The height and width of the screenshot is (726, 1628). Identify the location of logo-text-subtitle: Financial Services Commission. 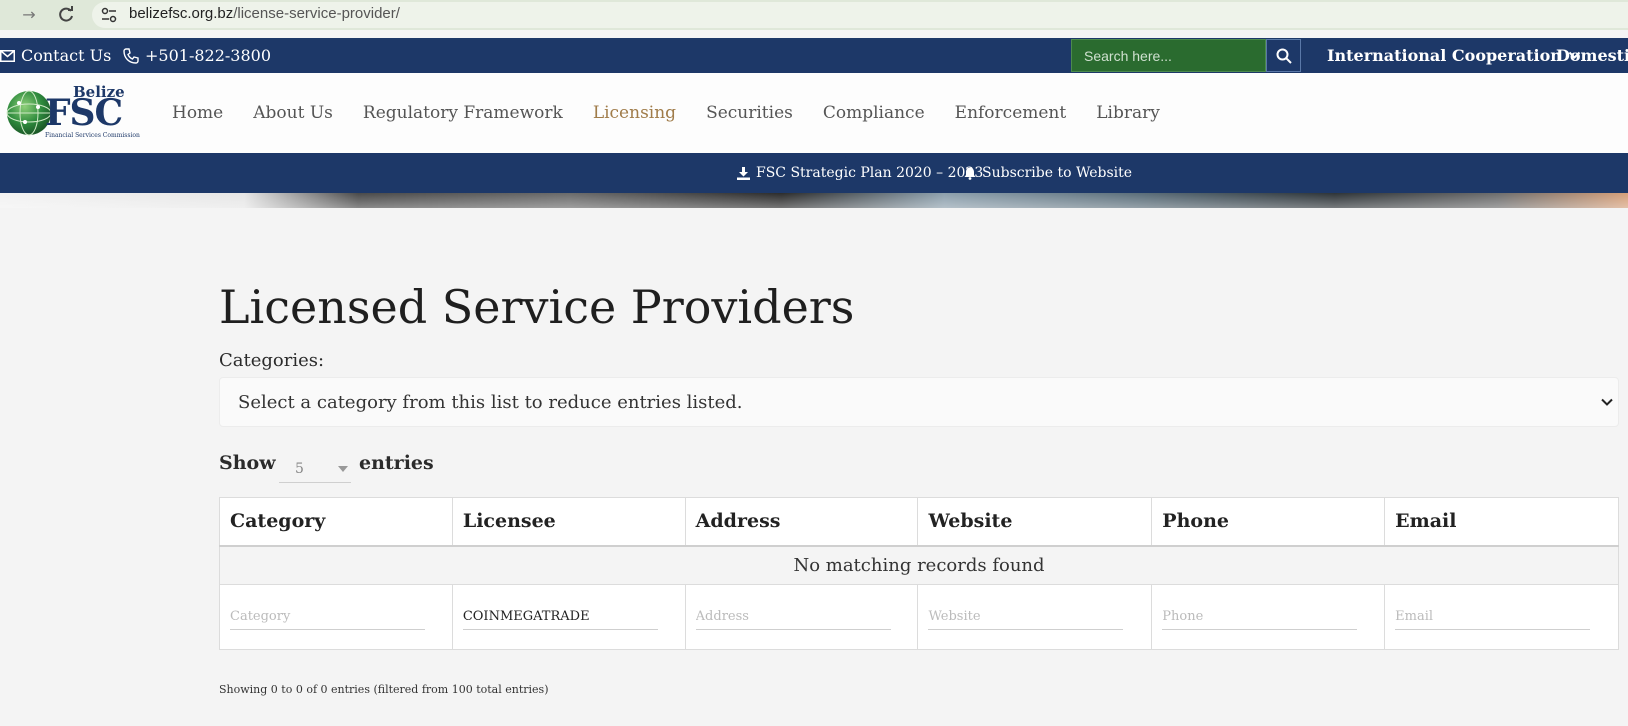
(92, 135).